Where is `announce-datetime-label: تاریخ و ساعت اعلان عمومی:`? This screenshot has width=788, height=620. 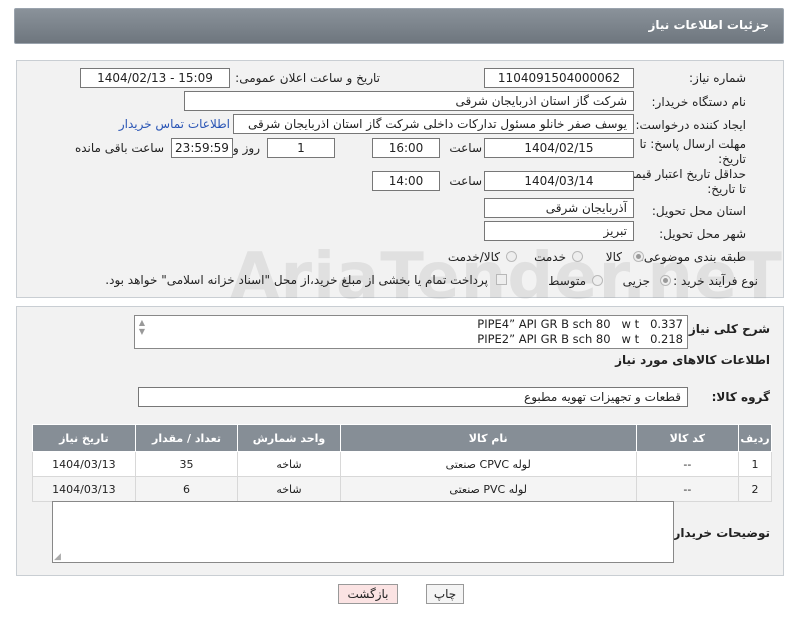
announce-datetime-label: تاریخ و ساعت اعلان عمومی: is located at coordinates (307, 78).